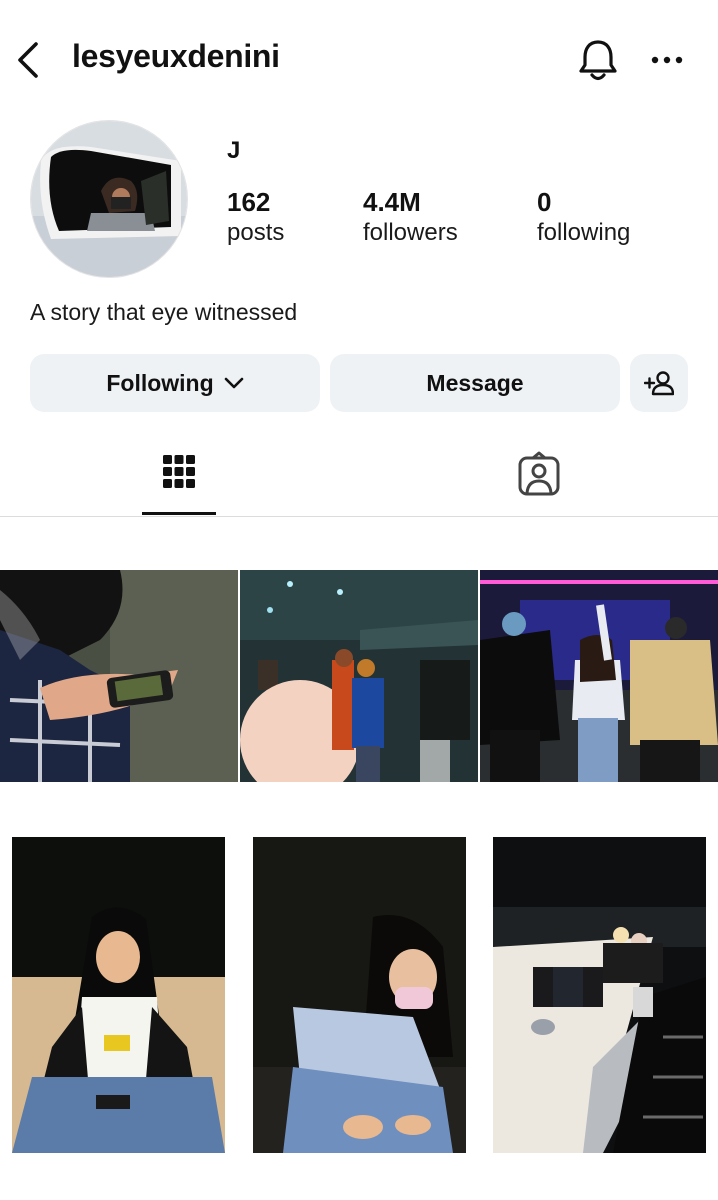 Image resolution: width=718 pixels, height=1200 pixels. I want to click on chevron-left-icon, so click(28, 60).